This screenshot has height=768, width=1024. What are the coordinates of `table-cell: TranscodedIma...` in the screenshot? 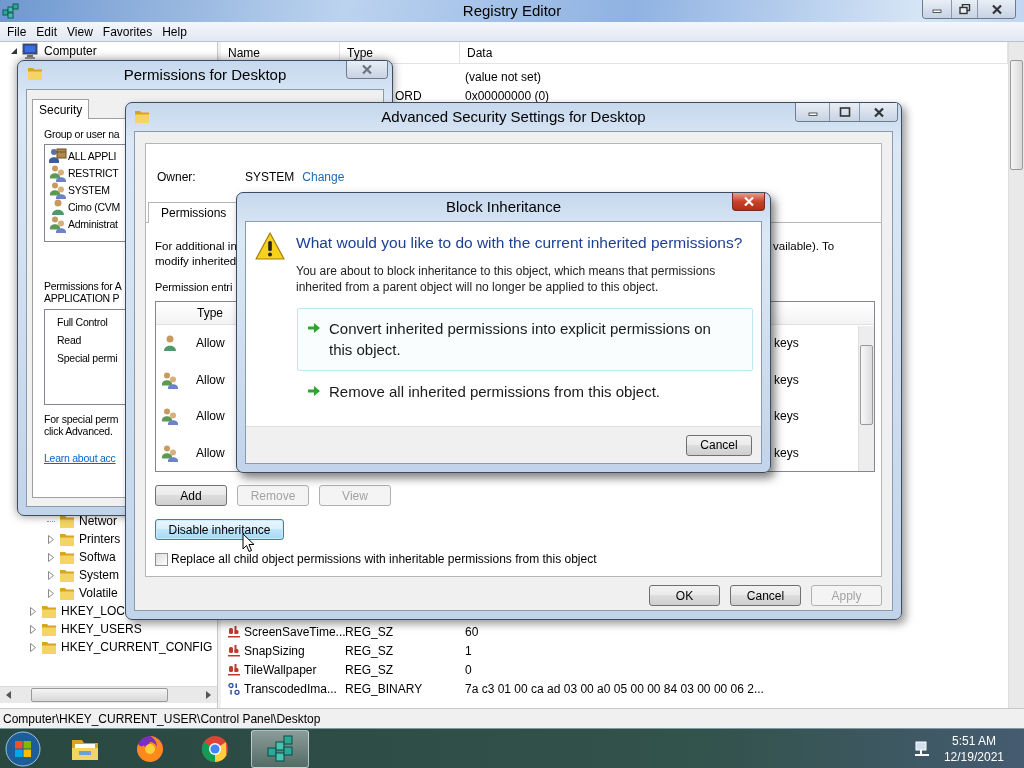 It's located at (290, 688).